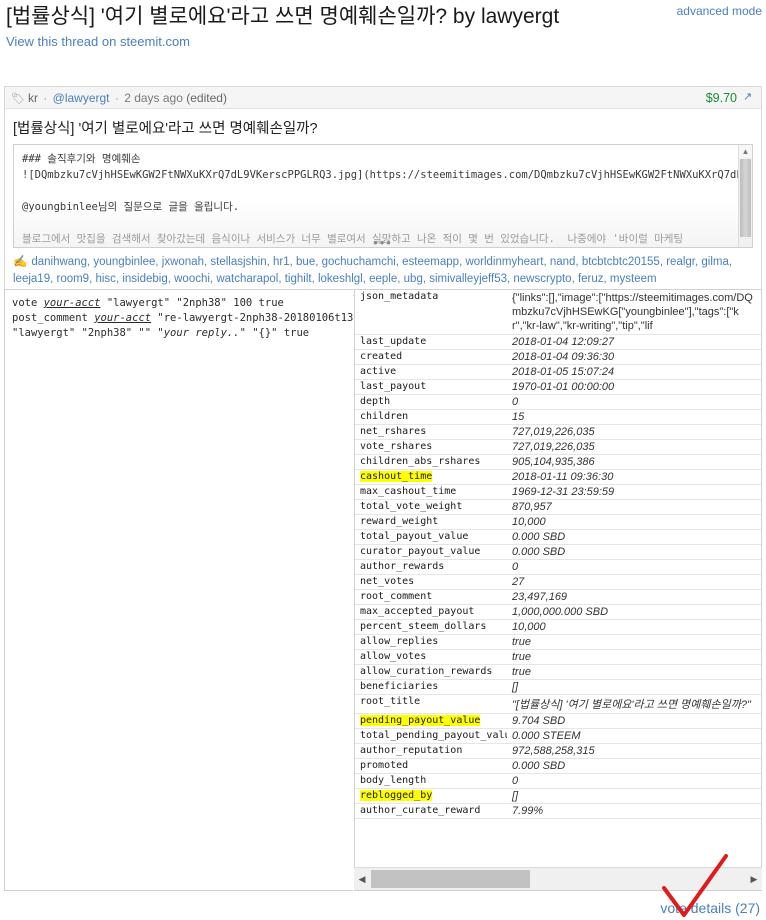 The height and width of the screenshot is (920, 766). What do you see at coordinates (539, 721) in the screenshot?
I see `detail-value: 9.704 SBD` at bounding box center [539, 721].